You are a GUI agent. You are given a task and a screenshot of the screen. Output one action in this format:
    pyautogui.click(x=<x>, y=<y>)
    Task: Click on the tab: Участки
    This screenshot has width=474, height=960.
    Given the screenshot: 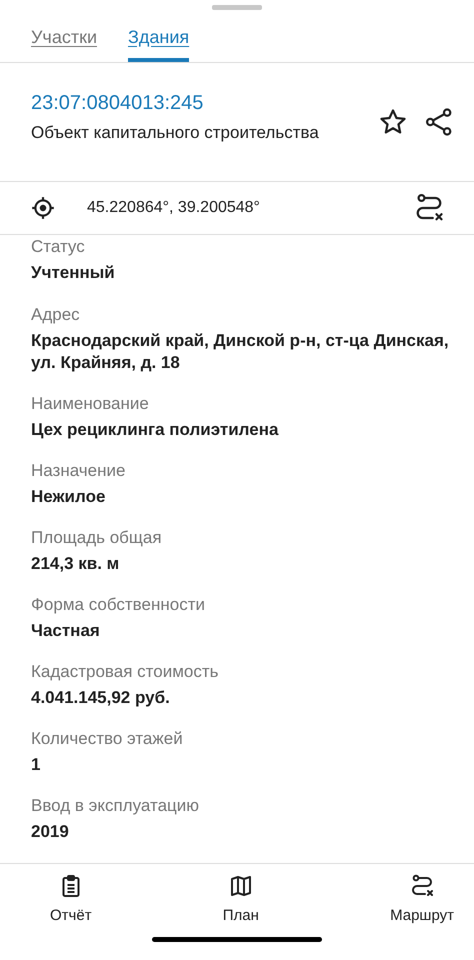 What is the action you would take?
    pyautogui.click(x=64, y=37)
    